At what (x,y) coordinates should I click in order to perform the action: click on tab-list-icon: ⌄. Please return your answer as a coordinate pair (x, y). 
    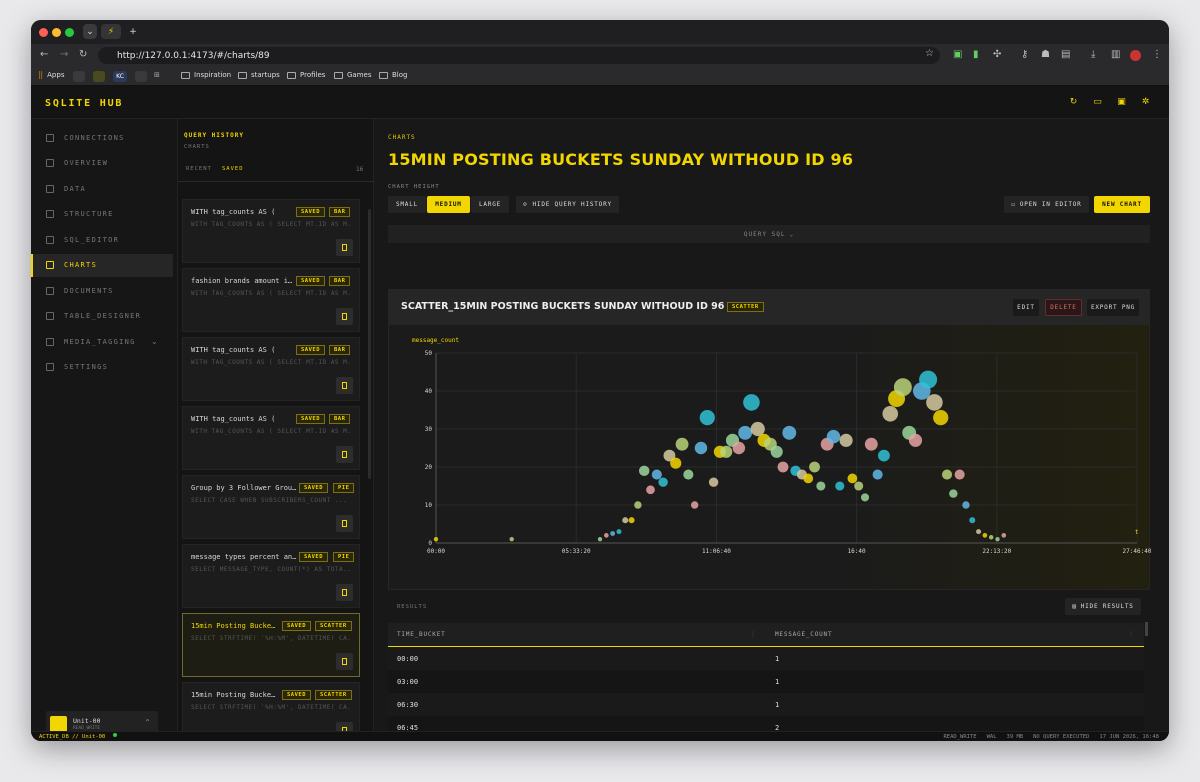
    Looking at the image, I should click on (90, 31).